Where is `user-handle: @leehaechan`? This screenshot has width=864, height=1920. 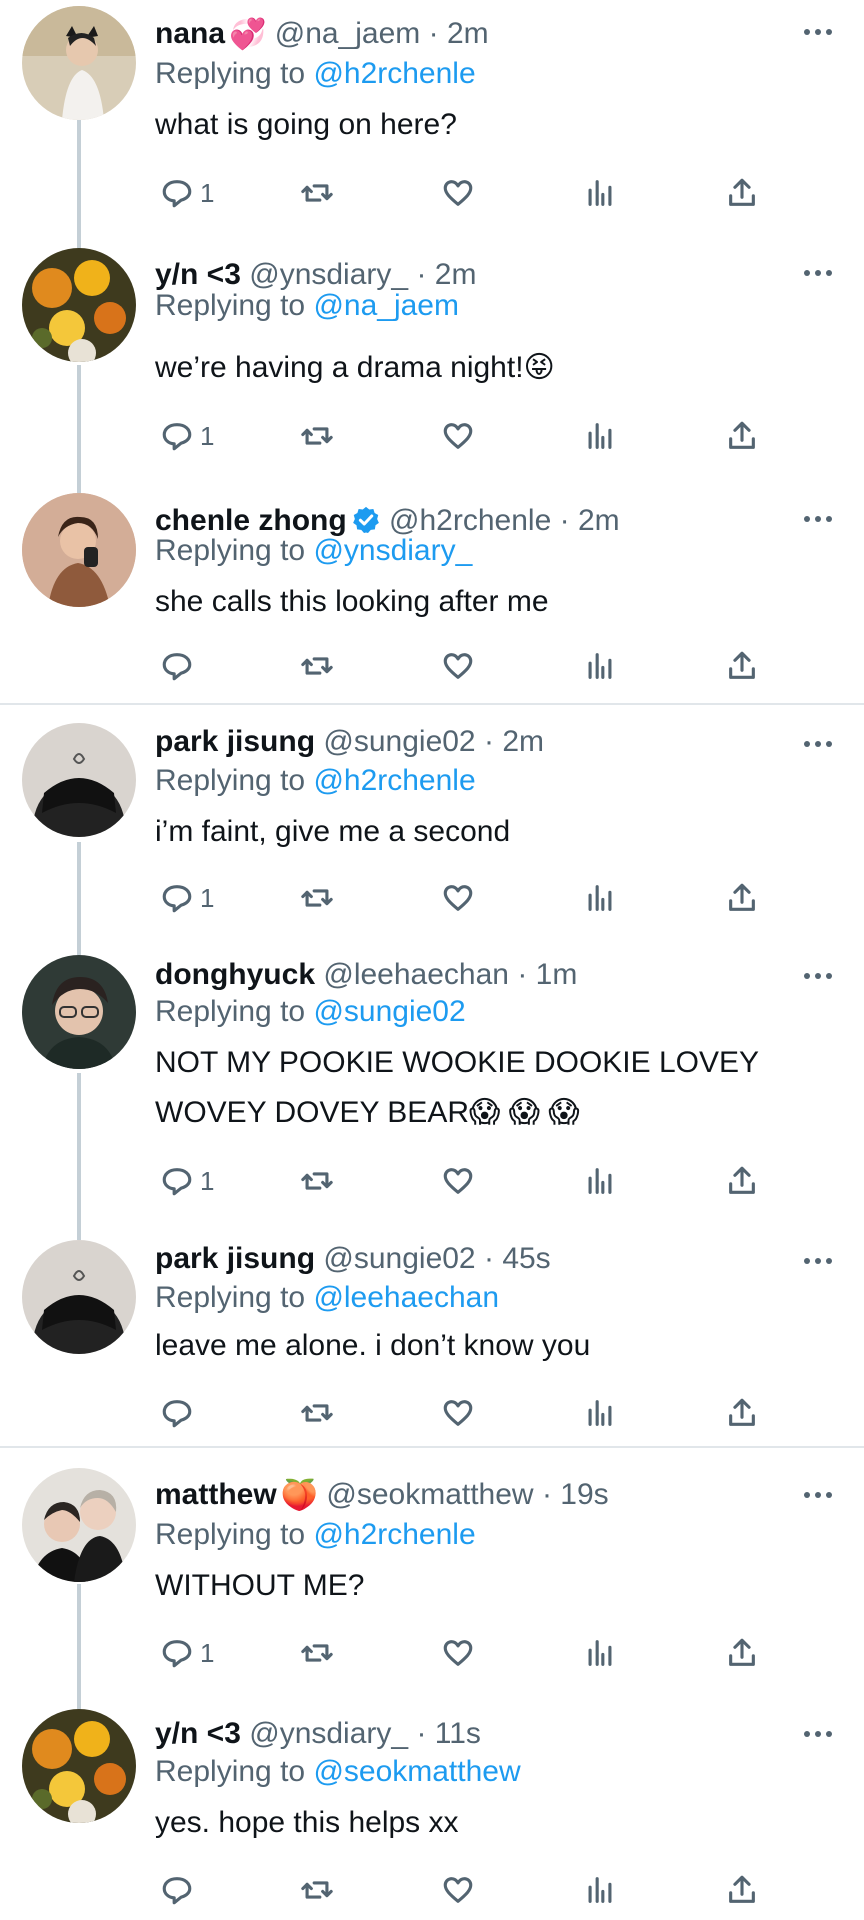 user-handle: @leehaechan is located at coordinates (416, 974).